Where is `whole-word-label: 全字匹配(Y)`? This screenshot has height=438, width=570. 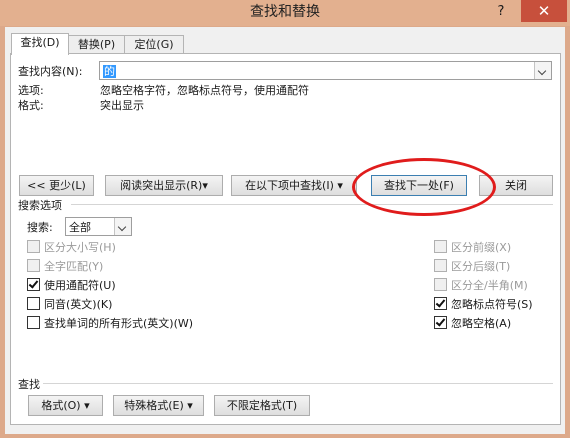 whole-word-label: 全字匹配(Y) is located at coordinates (74, 266).